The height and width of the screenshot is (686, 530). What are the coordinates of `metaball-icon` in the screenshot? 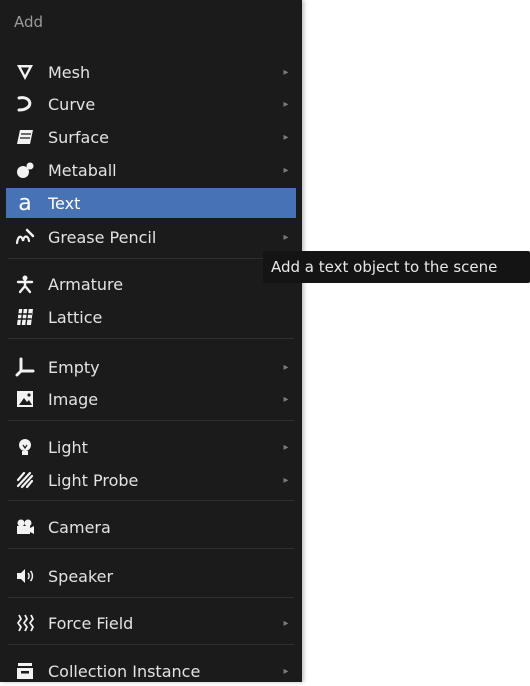 It's located at (25, 170).